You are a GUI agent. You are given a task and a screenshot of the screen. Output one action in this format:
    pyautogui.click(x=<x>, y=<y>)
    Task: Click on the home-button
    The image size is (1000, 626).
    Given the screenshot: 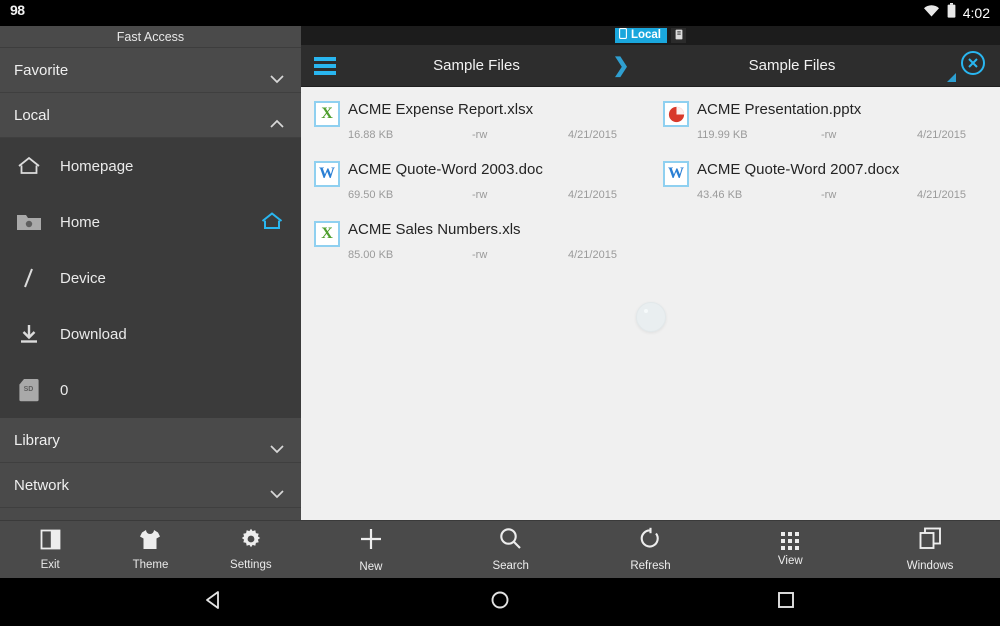 What is the action you would take?
    pyautogui.click(x=500, y=602)
    